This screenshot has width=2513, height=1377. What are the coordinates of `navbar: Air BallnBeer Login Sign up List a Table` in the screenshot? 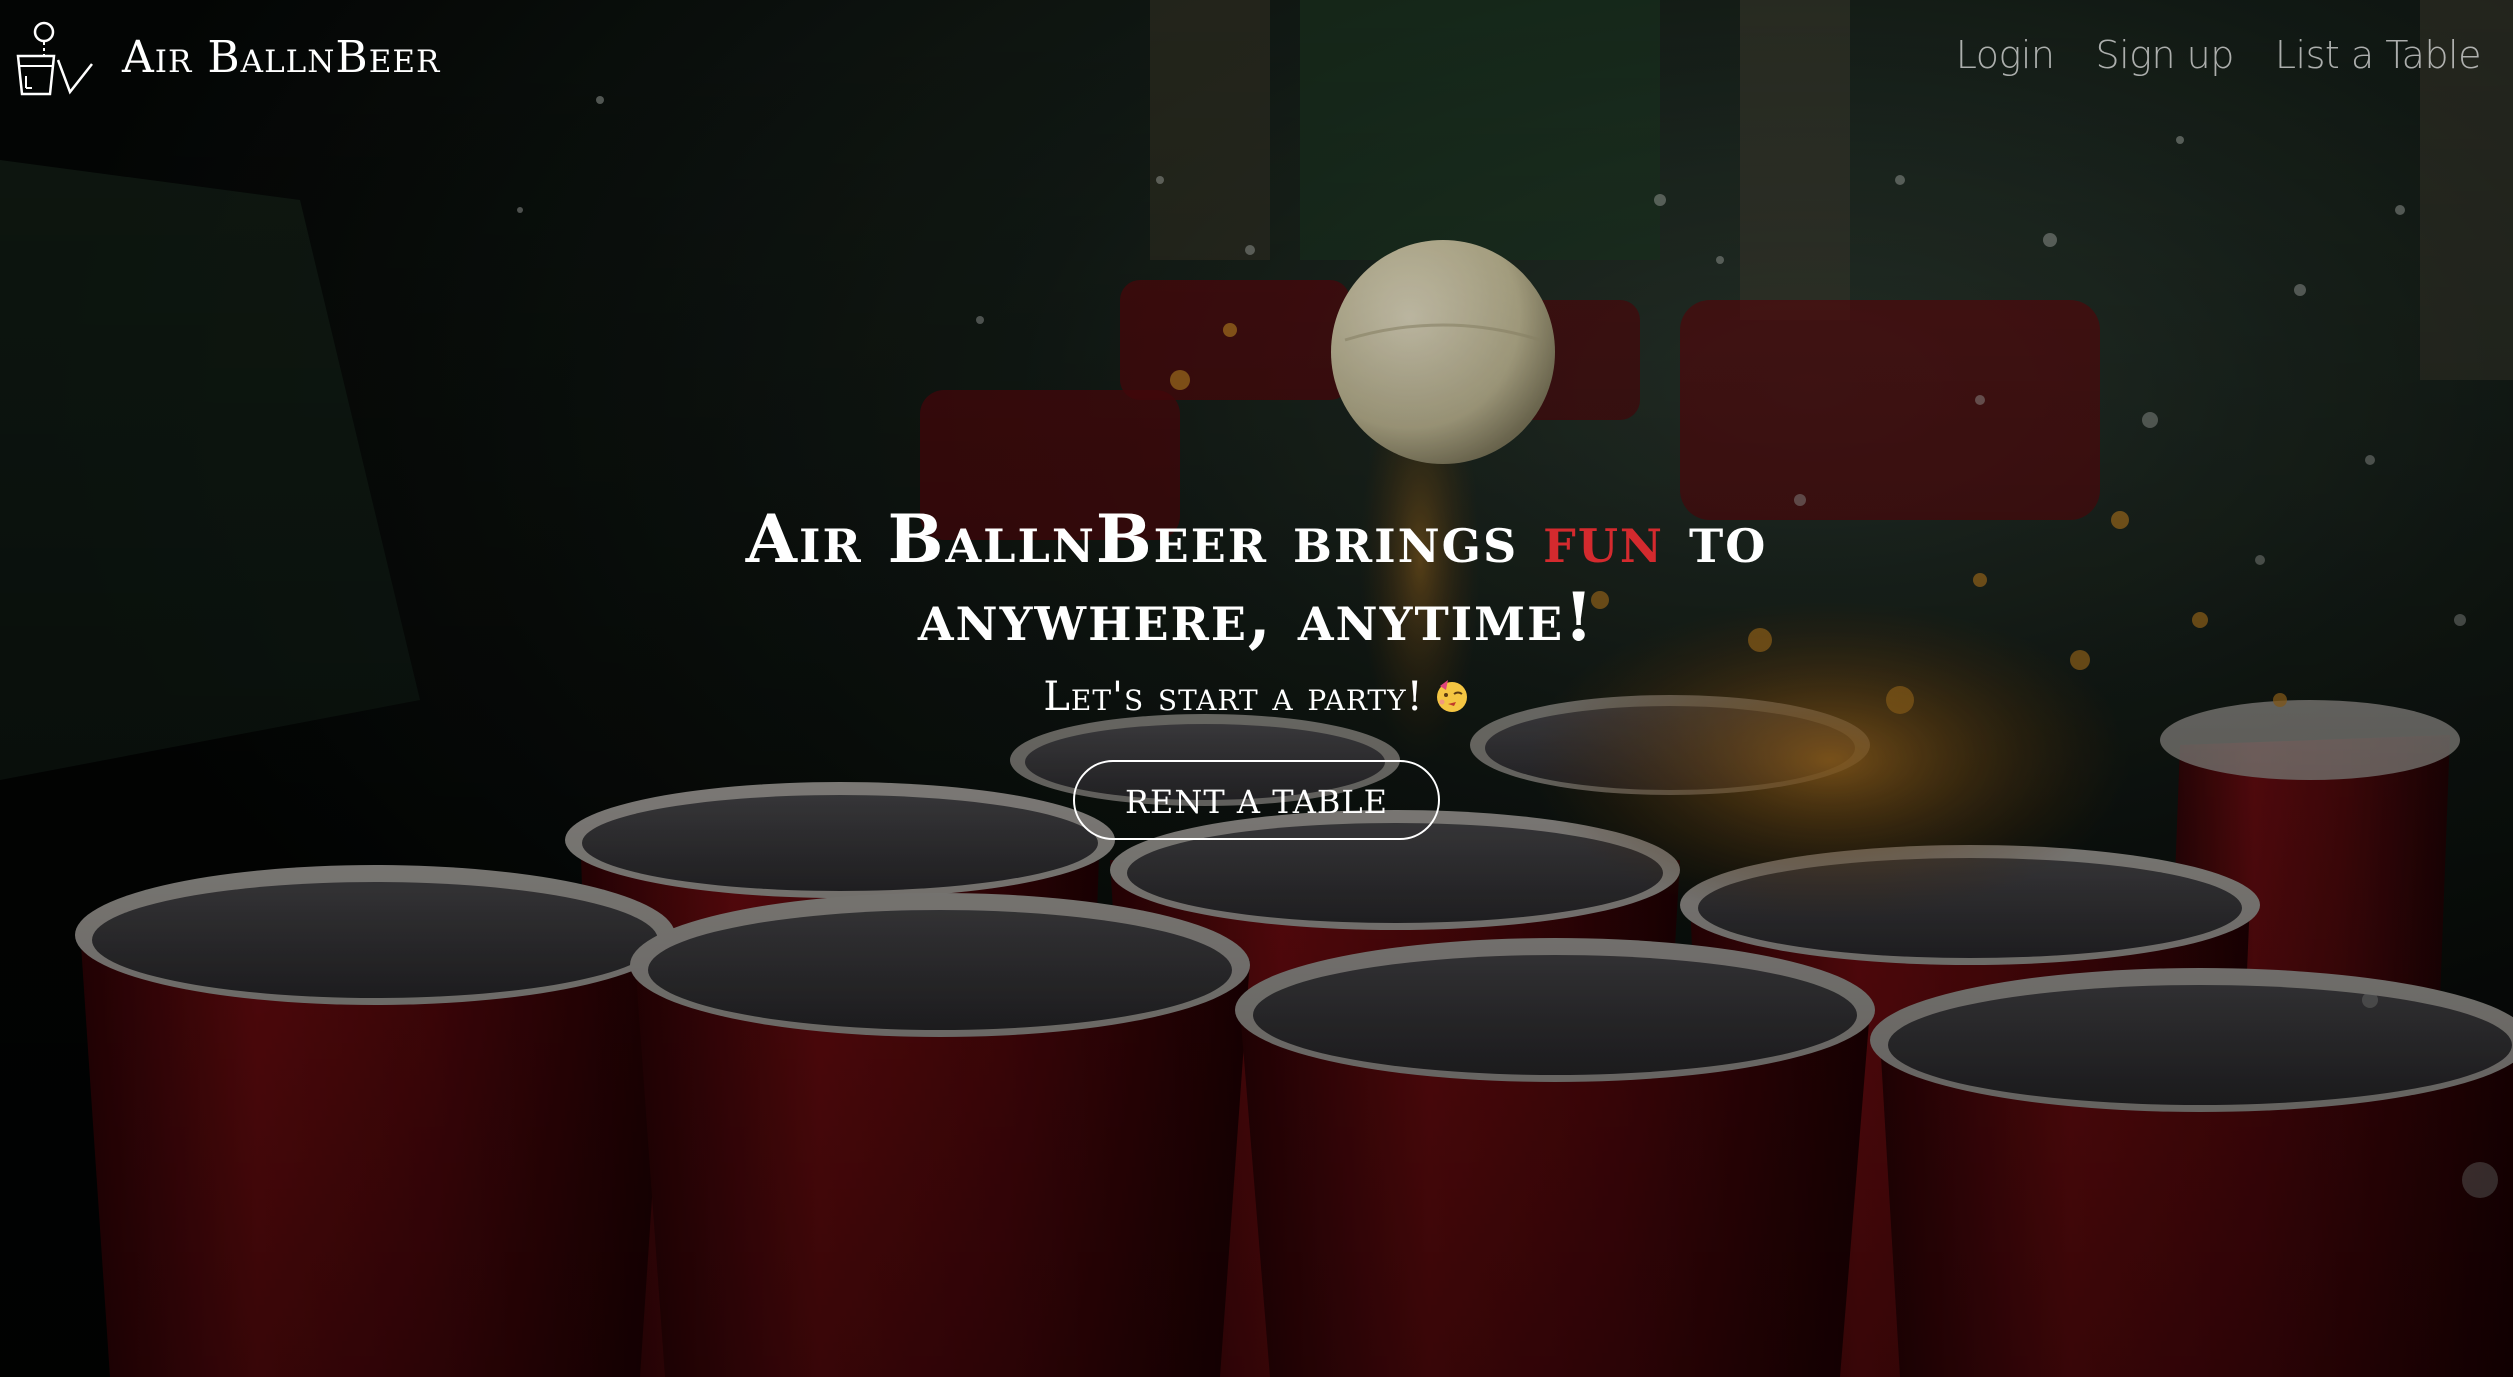 It's located at (1256, 60).